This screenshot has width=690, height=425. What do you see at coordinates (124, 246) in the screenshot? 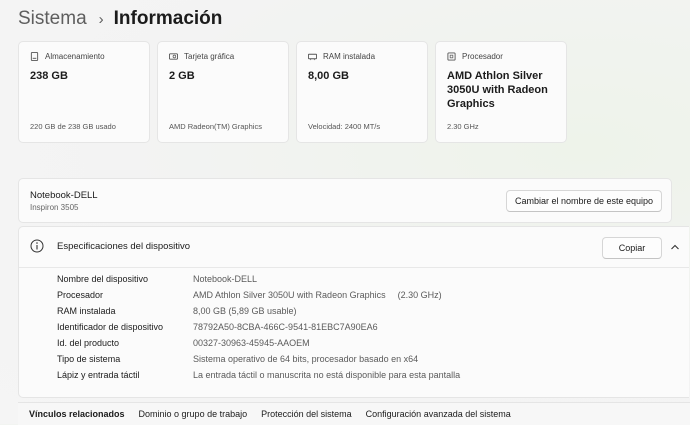
I see `device-specs-title: Especificaciones del dispositivo` at bounding box center [124, 246].